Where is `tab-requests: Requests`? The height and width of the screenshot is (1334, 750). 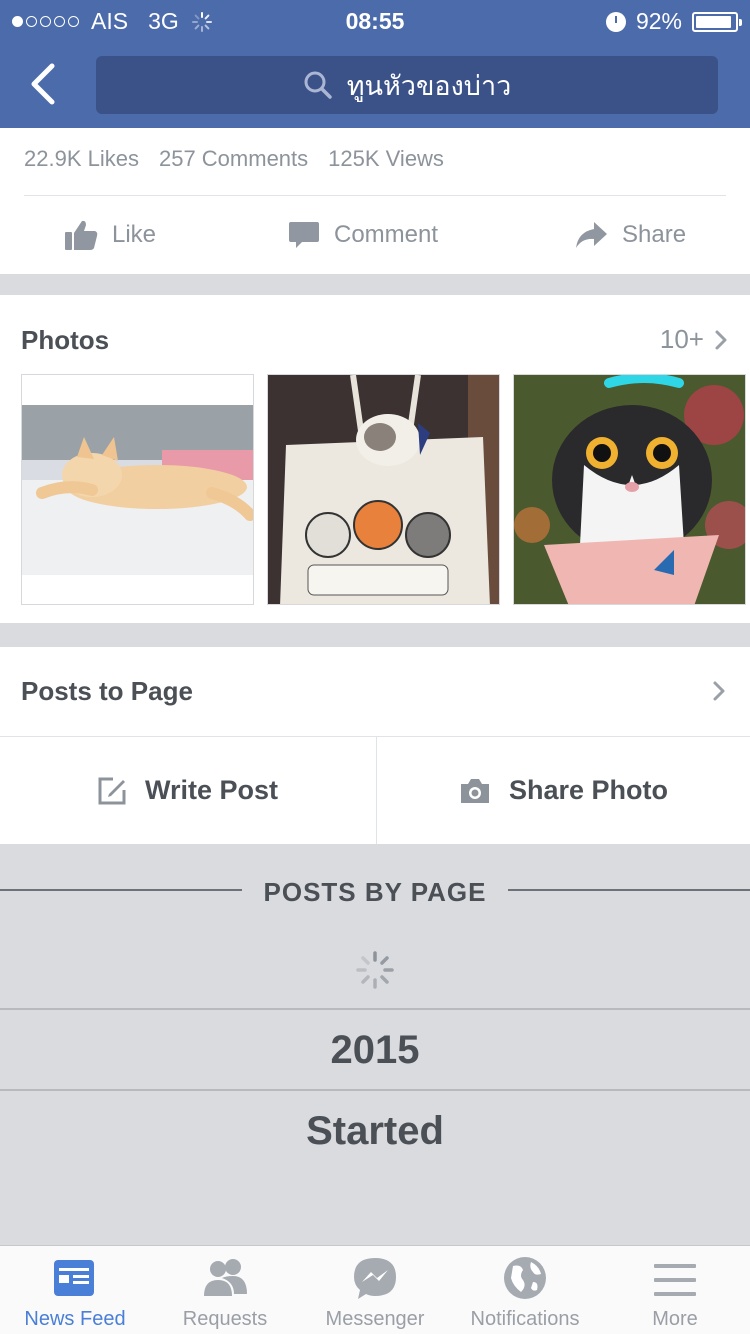 tab-requests: Requests is located at coordinates (225, 1290).